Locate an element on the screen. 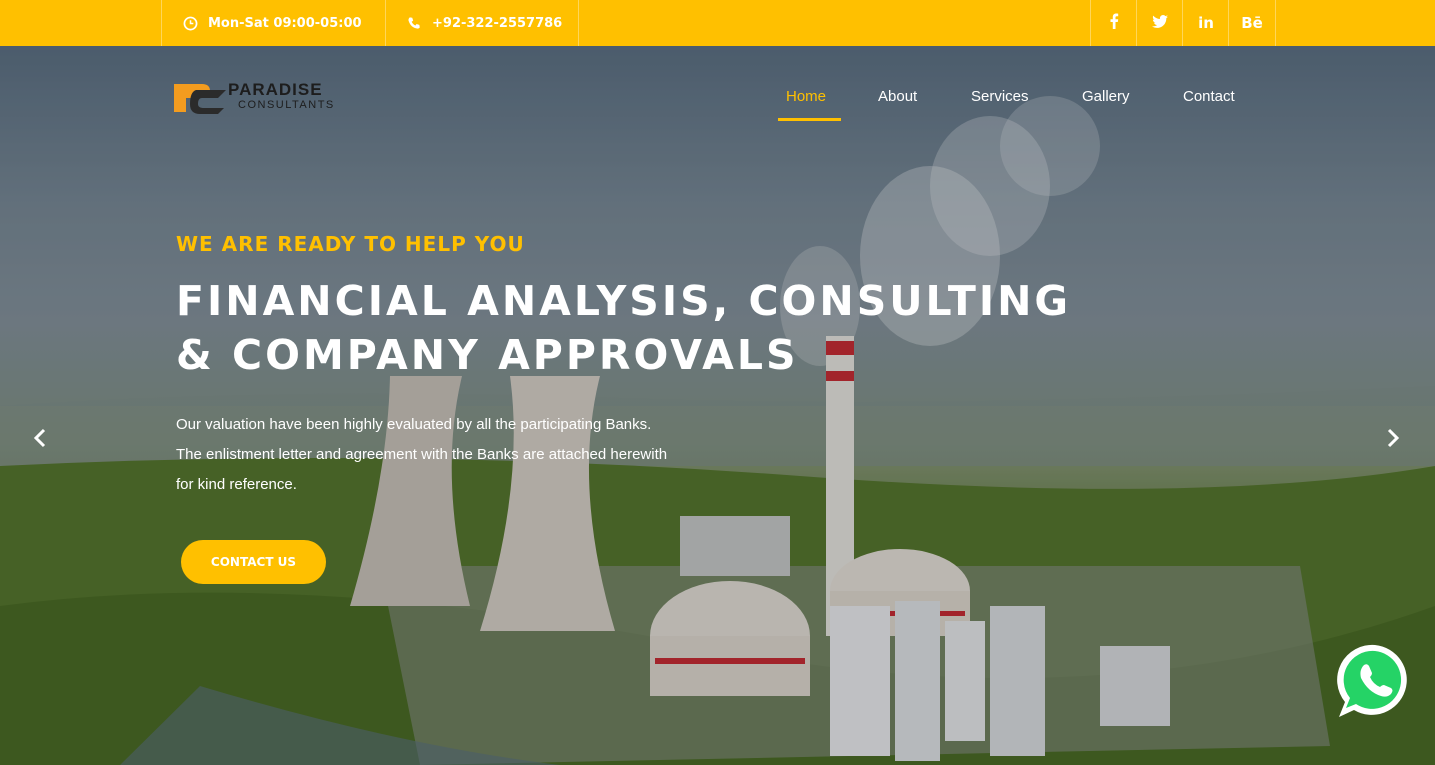 The image size is (1435, 765). linkedin-link: in is located at coordinates (1205, 23).